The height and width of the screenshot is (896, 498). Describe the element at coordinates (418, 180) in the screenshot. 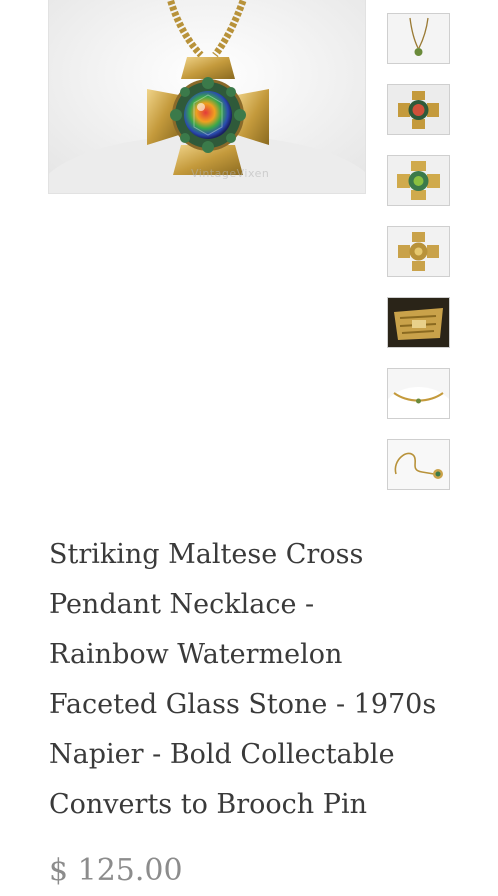

I see `thumb-pendant-front` at that location.